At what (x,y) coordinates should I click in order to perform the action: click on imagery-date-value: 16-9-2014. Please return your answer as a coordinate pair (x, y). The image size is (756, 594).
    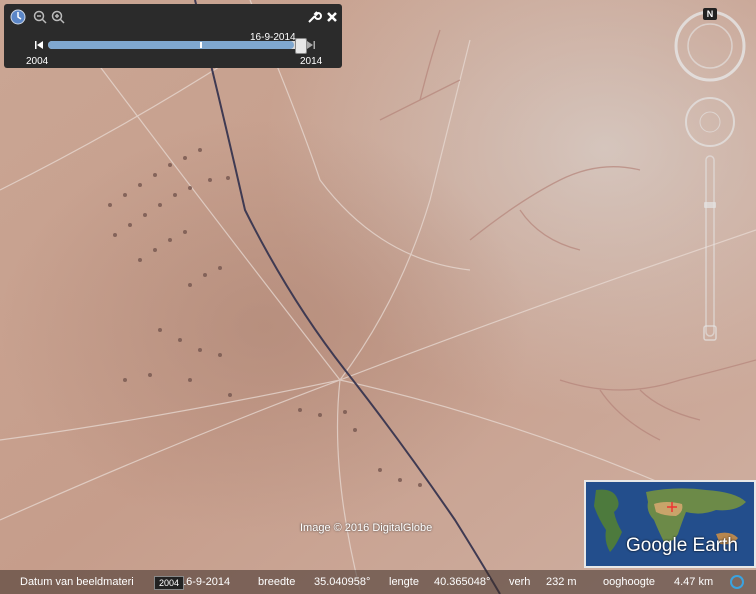
    Looking at the image, I should click on (205, 582).